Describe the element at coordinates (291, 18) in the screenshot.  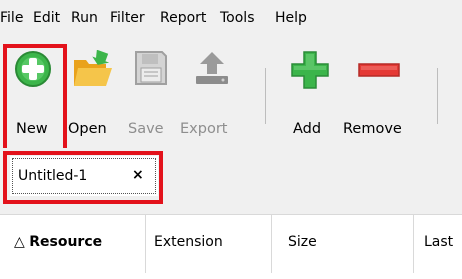
I see `menu-help: Help` at that location.